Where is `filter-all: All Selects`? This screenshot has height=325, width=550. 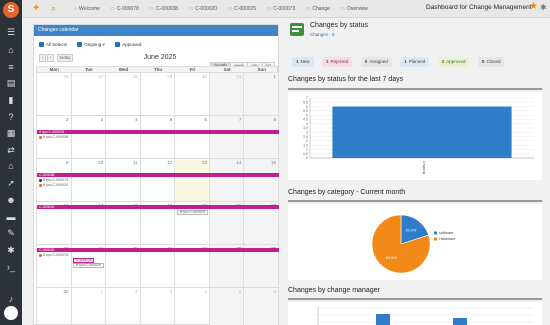
filter-all: All Selects is located at coordinates (53, 44).